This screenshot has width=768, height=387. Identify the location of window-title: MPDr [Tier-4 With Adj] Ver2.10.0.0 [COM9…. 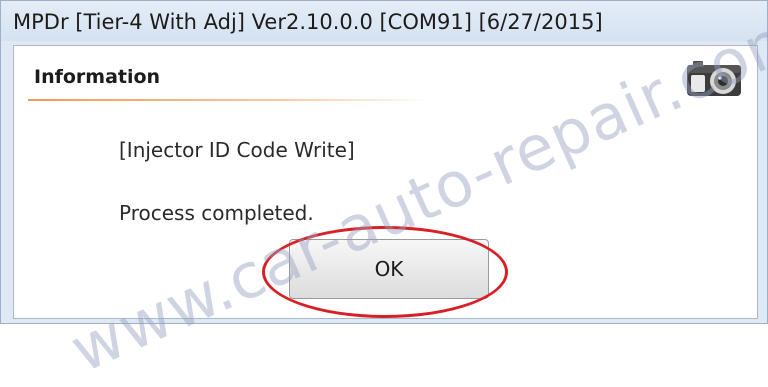
(308, 22).